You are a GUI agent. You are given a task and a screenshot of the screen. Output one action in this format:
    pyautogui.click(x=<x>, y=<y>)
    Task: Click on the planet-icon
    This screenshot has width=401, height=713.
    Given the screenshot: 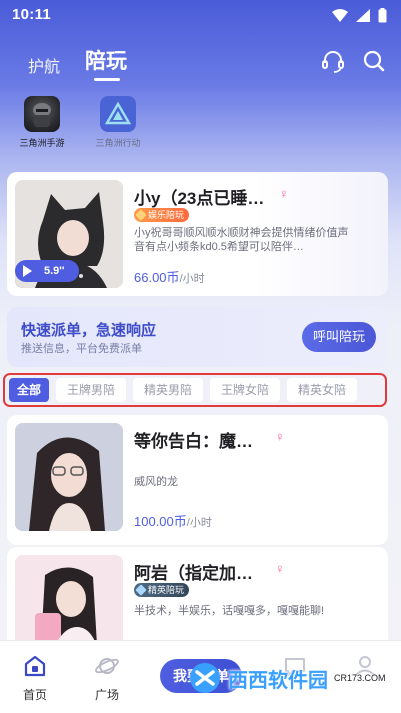 What is the action you would take?
    pyautogui.click(x=107, y=666)
    